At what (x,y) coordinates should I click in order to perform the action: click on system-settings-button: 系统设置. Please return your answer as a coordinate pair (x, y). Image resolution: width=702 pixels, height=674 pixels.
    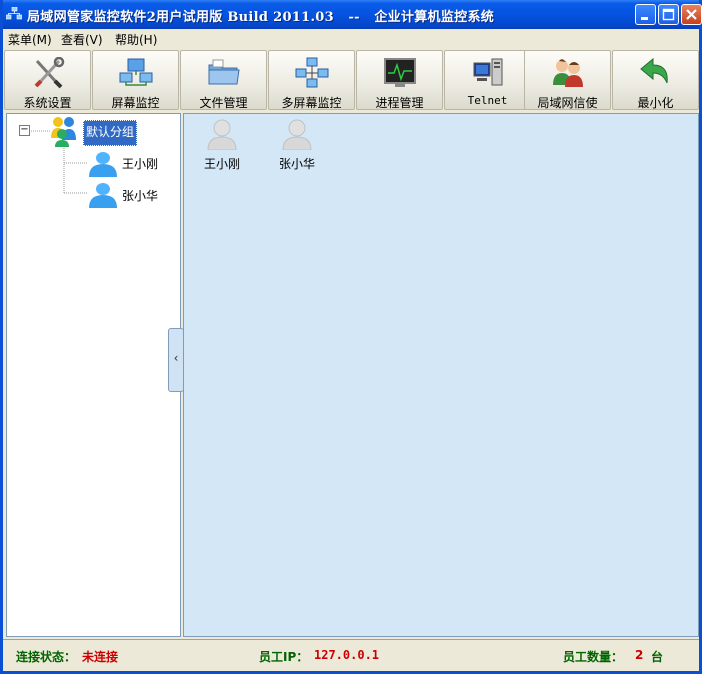
    Looking at the image, I should click on (47, 80).